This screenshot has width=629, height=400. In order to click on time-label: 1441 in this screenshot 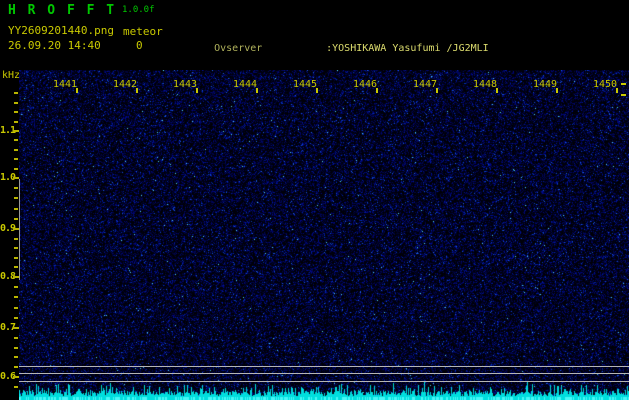, I will do `click(65, 86)`.